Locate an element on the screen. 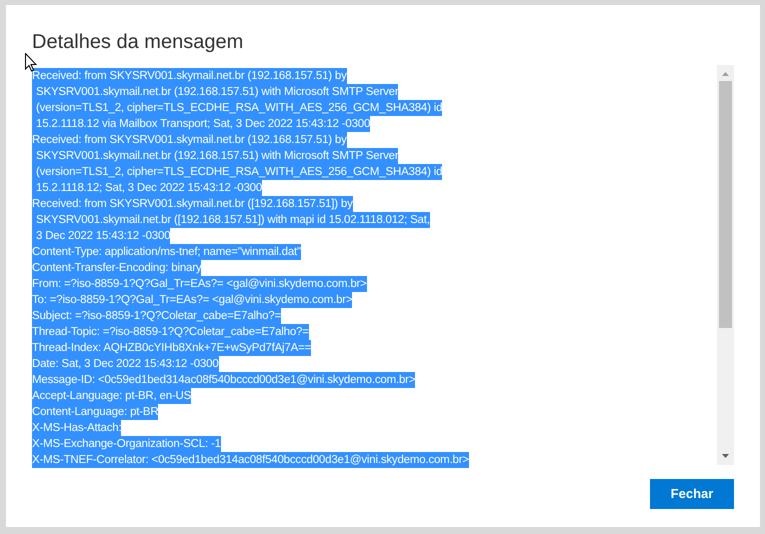 The image size is (765, 534). scroll-up-icon is located at coordinates (725, 74).